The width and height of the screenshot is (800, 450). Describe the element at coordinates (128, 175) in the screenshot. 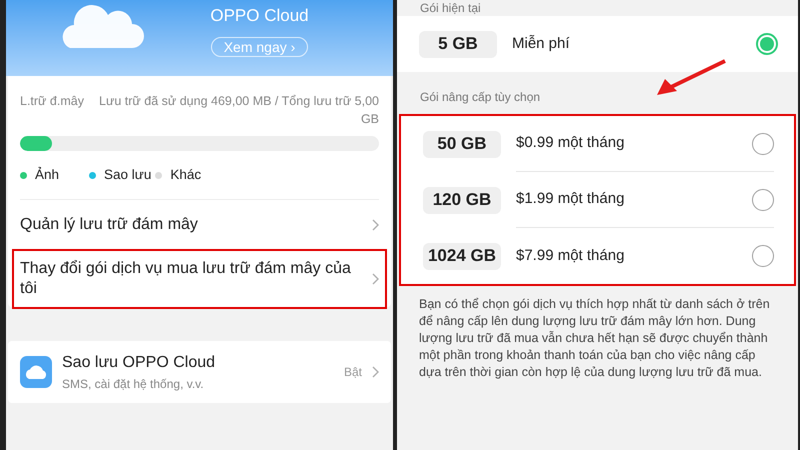

I see `legend-label: Sao lưu` at that location.